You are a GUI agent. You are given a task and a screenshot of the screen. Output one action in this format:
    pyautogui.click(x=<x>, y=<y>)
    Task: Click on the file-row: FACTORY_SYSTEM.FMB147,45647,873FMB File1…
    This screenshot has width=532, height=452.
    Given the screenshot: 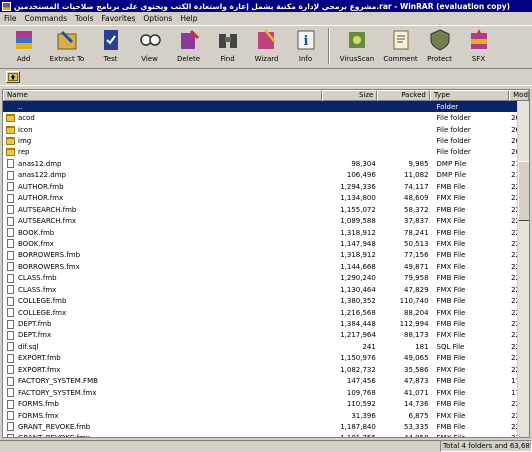 What is the action you would take?
    pyautogui.click(x=266, y=381)
    